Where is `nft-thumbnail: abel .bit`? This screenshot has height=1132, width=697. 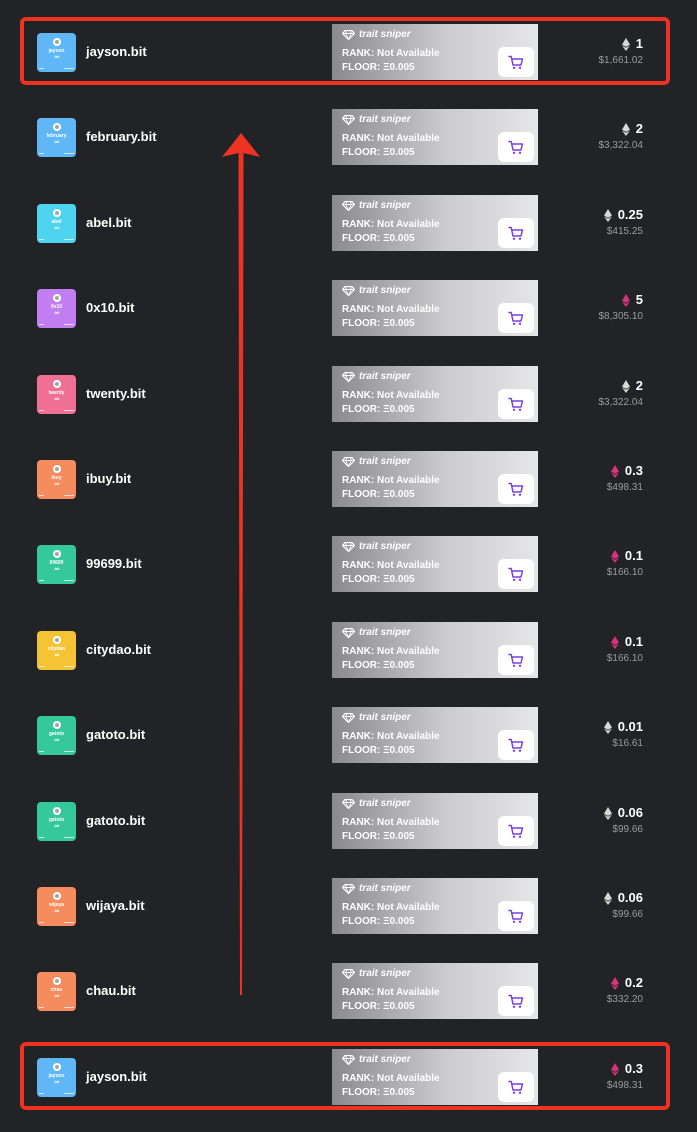
nft-thumbnail: abel .bit is located at coordinates (56, 223).